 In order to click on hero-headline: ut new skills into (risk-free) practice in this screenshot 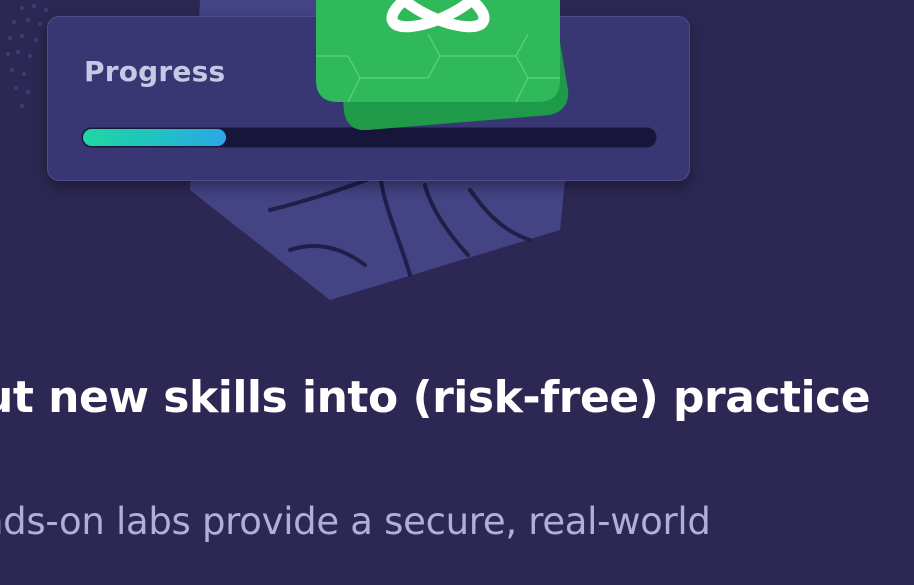, I will do `click(435, 397)`.